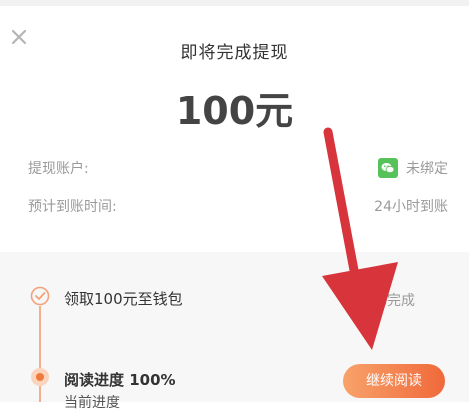 This screenshot has width=469, height=412. I want to click on top-strip, so click(234, 3).